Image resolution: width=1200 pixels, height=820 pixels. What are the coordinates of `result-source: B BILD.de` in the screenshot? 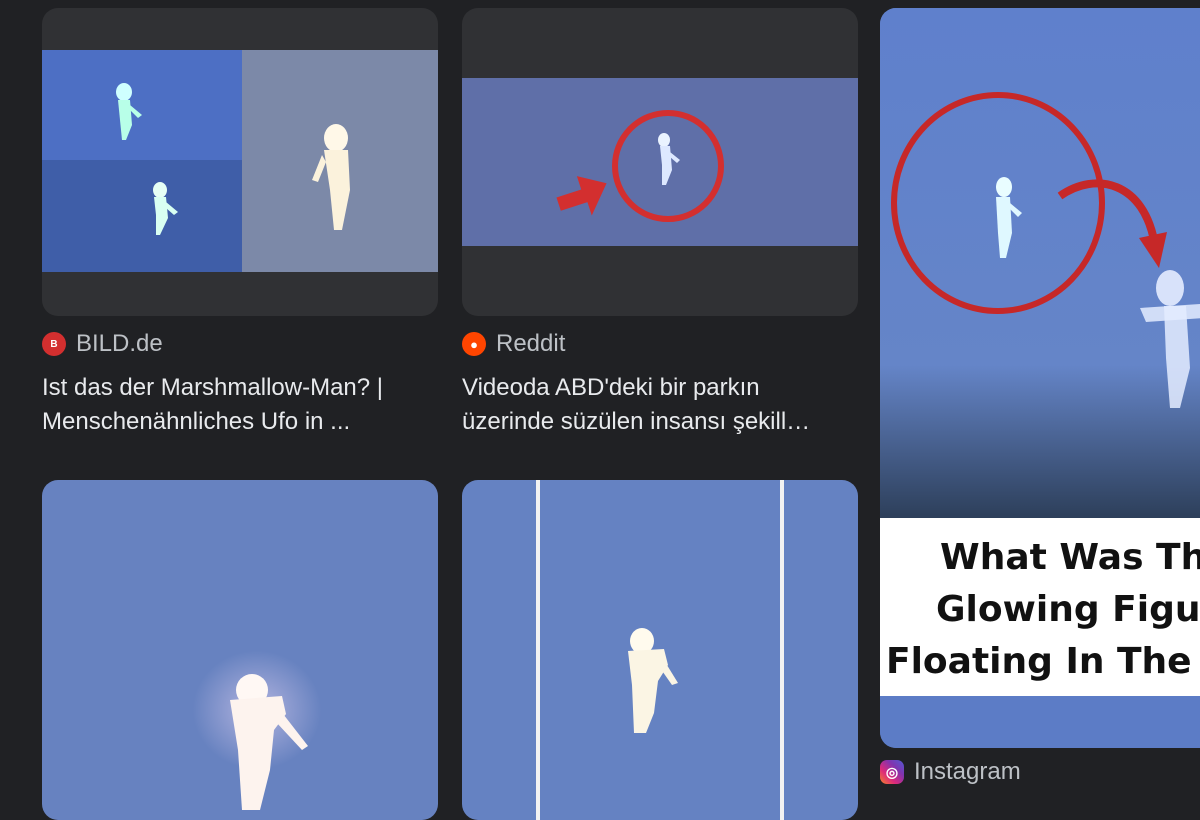 It's located at (102, 344).